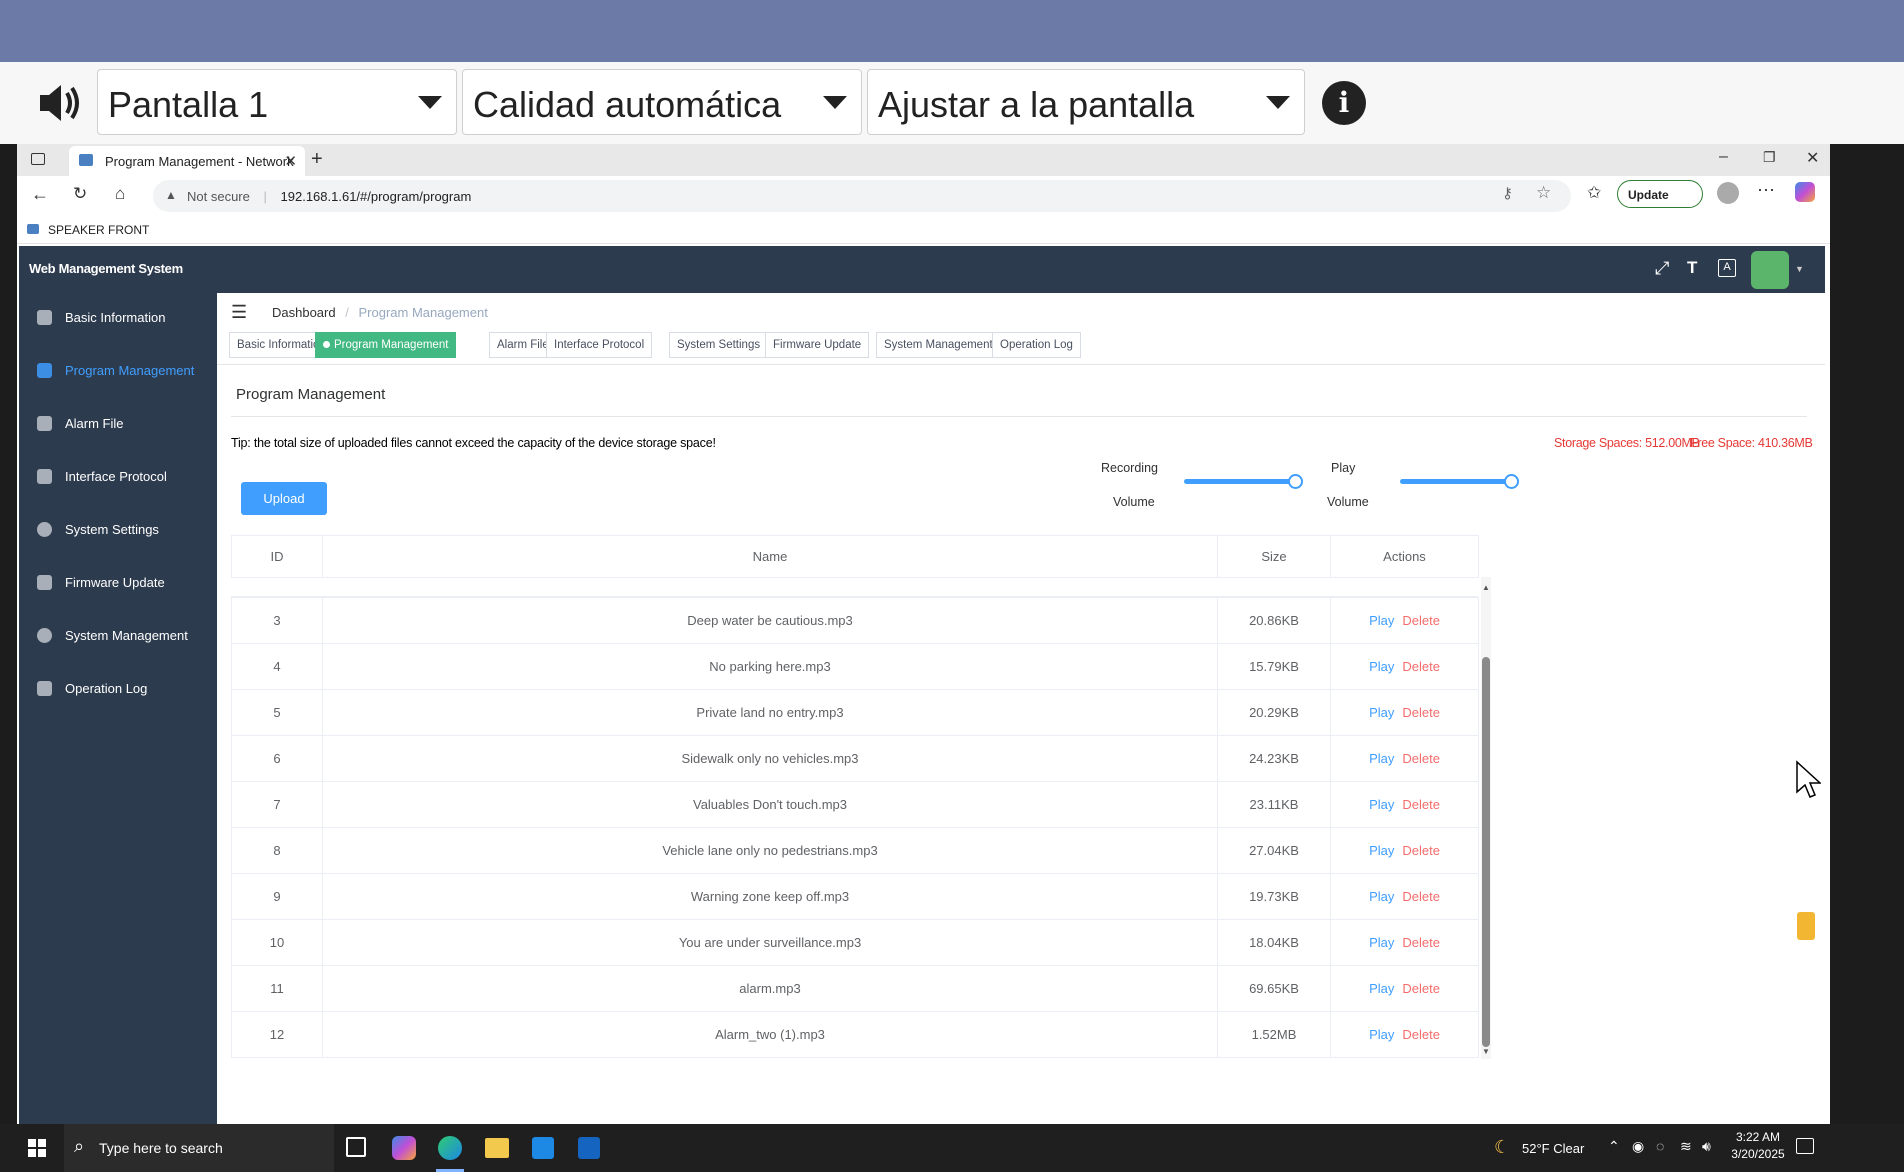 Image resolution: width=1904 pixels, height=1172 pixels. What do you see at coordinates (317, 159) in the screenshot?
I see `new-tab-icon: +` at bounding box center [317, 159].